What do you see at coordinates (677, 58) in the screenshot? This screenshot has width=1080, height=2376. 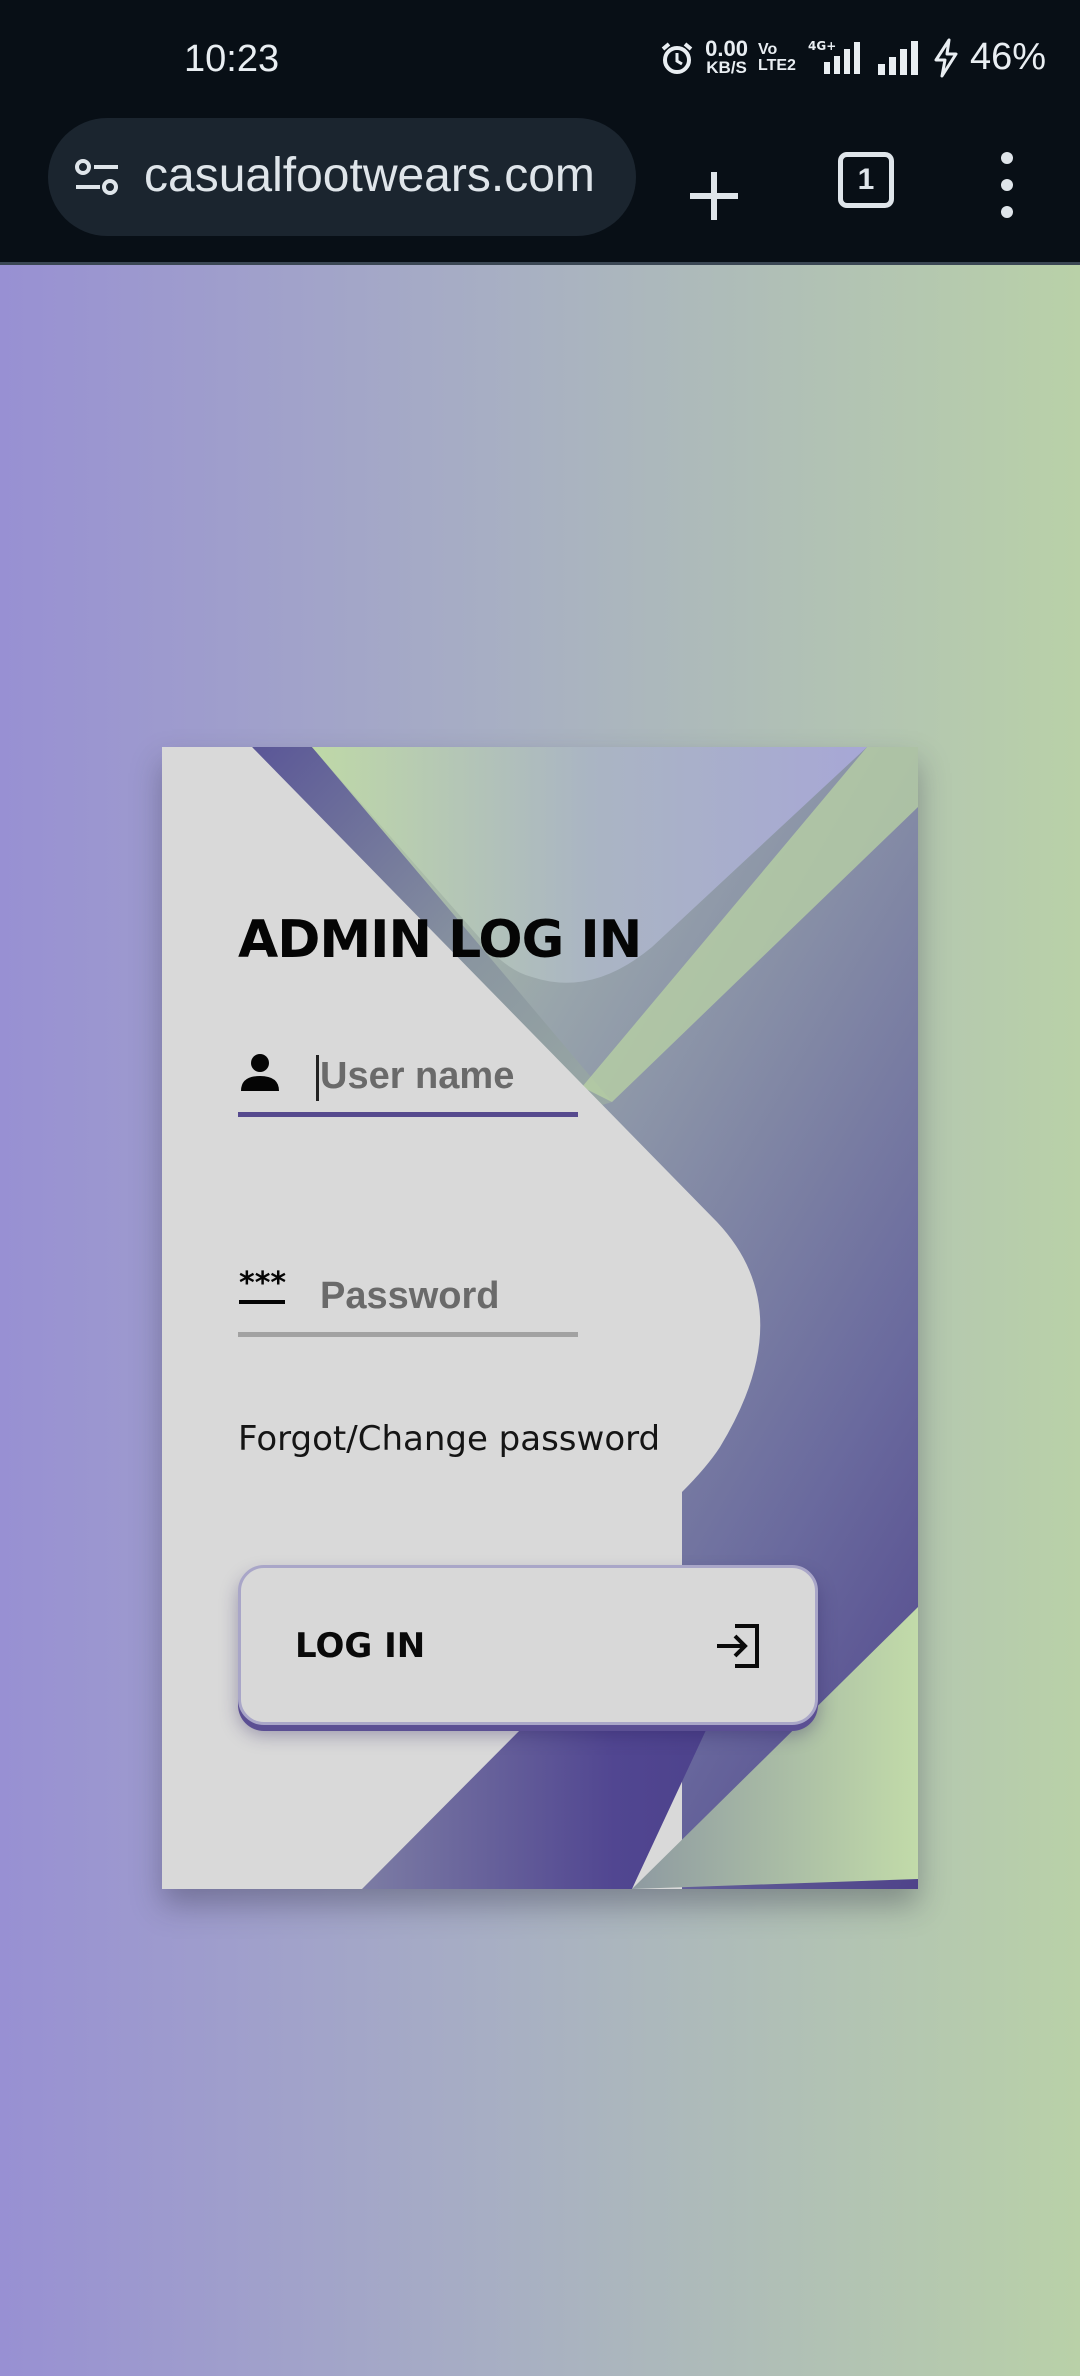 I see `alarm-icon` at bounding box center [677, 58].